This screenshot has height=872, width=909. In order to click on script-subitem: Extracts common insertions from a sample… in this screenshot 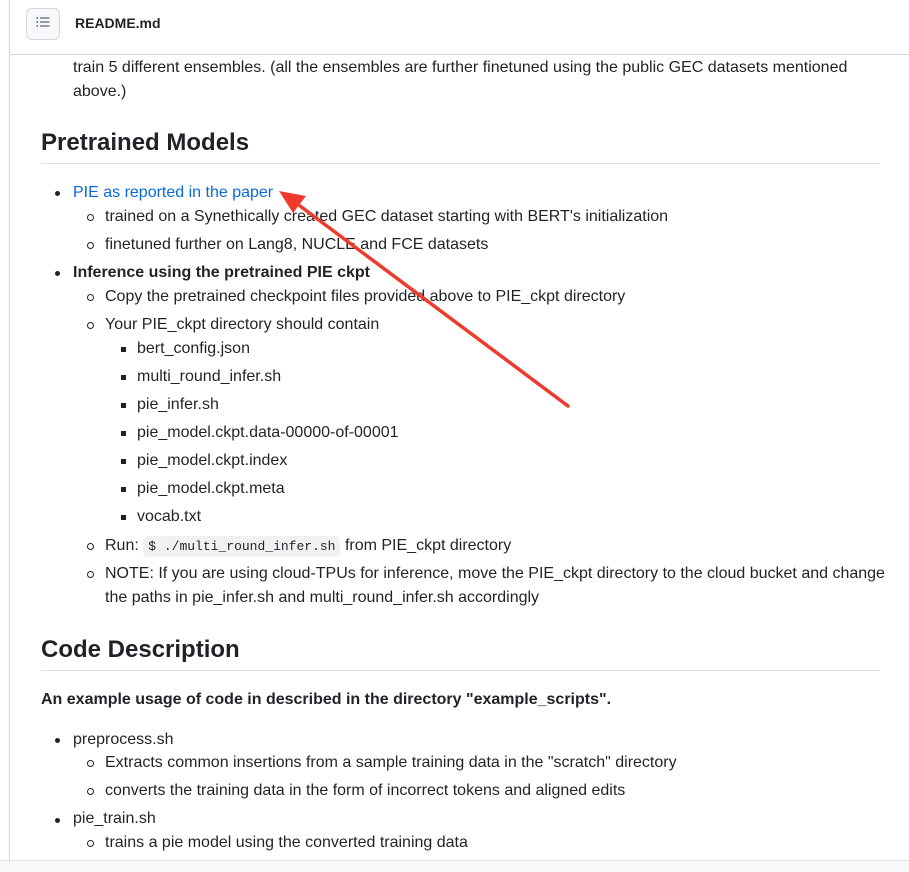, I will do `click(391, 762)`.